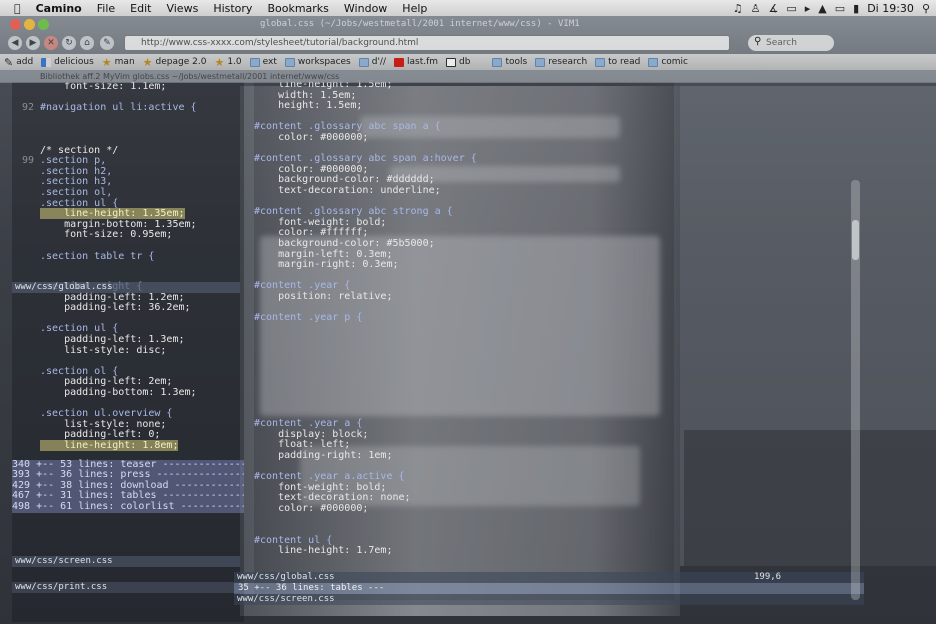 This screenshot has width=936, height=624. What do you see at coordinates (73, 161) in the screenshot?
I see `code-text: .section p,` at bounding box center [73, 161].